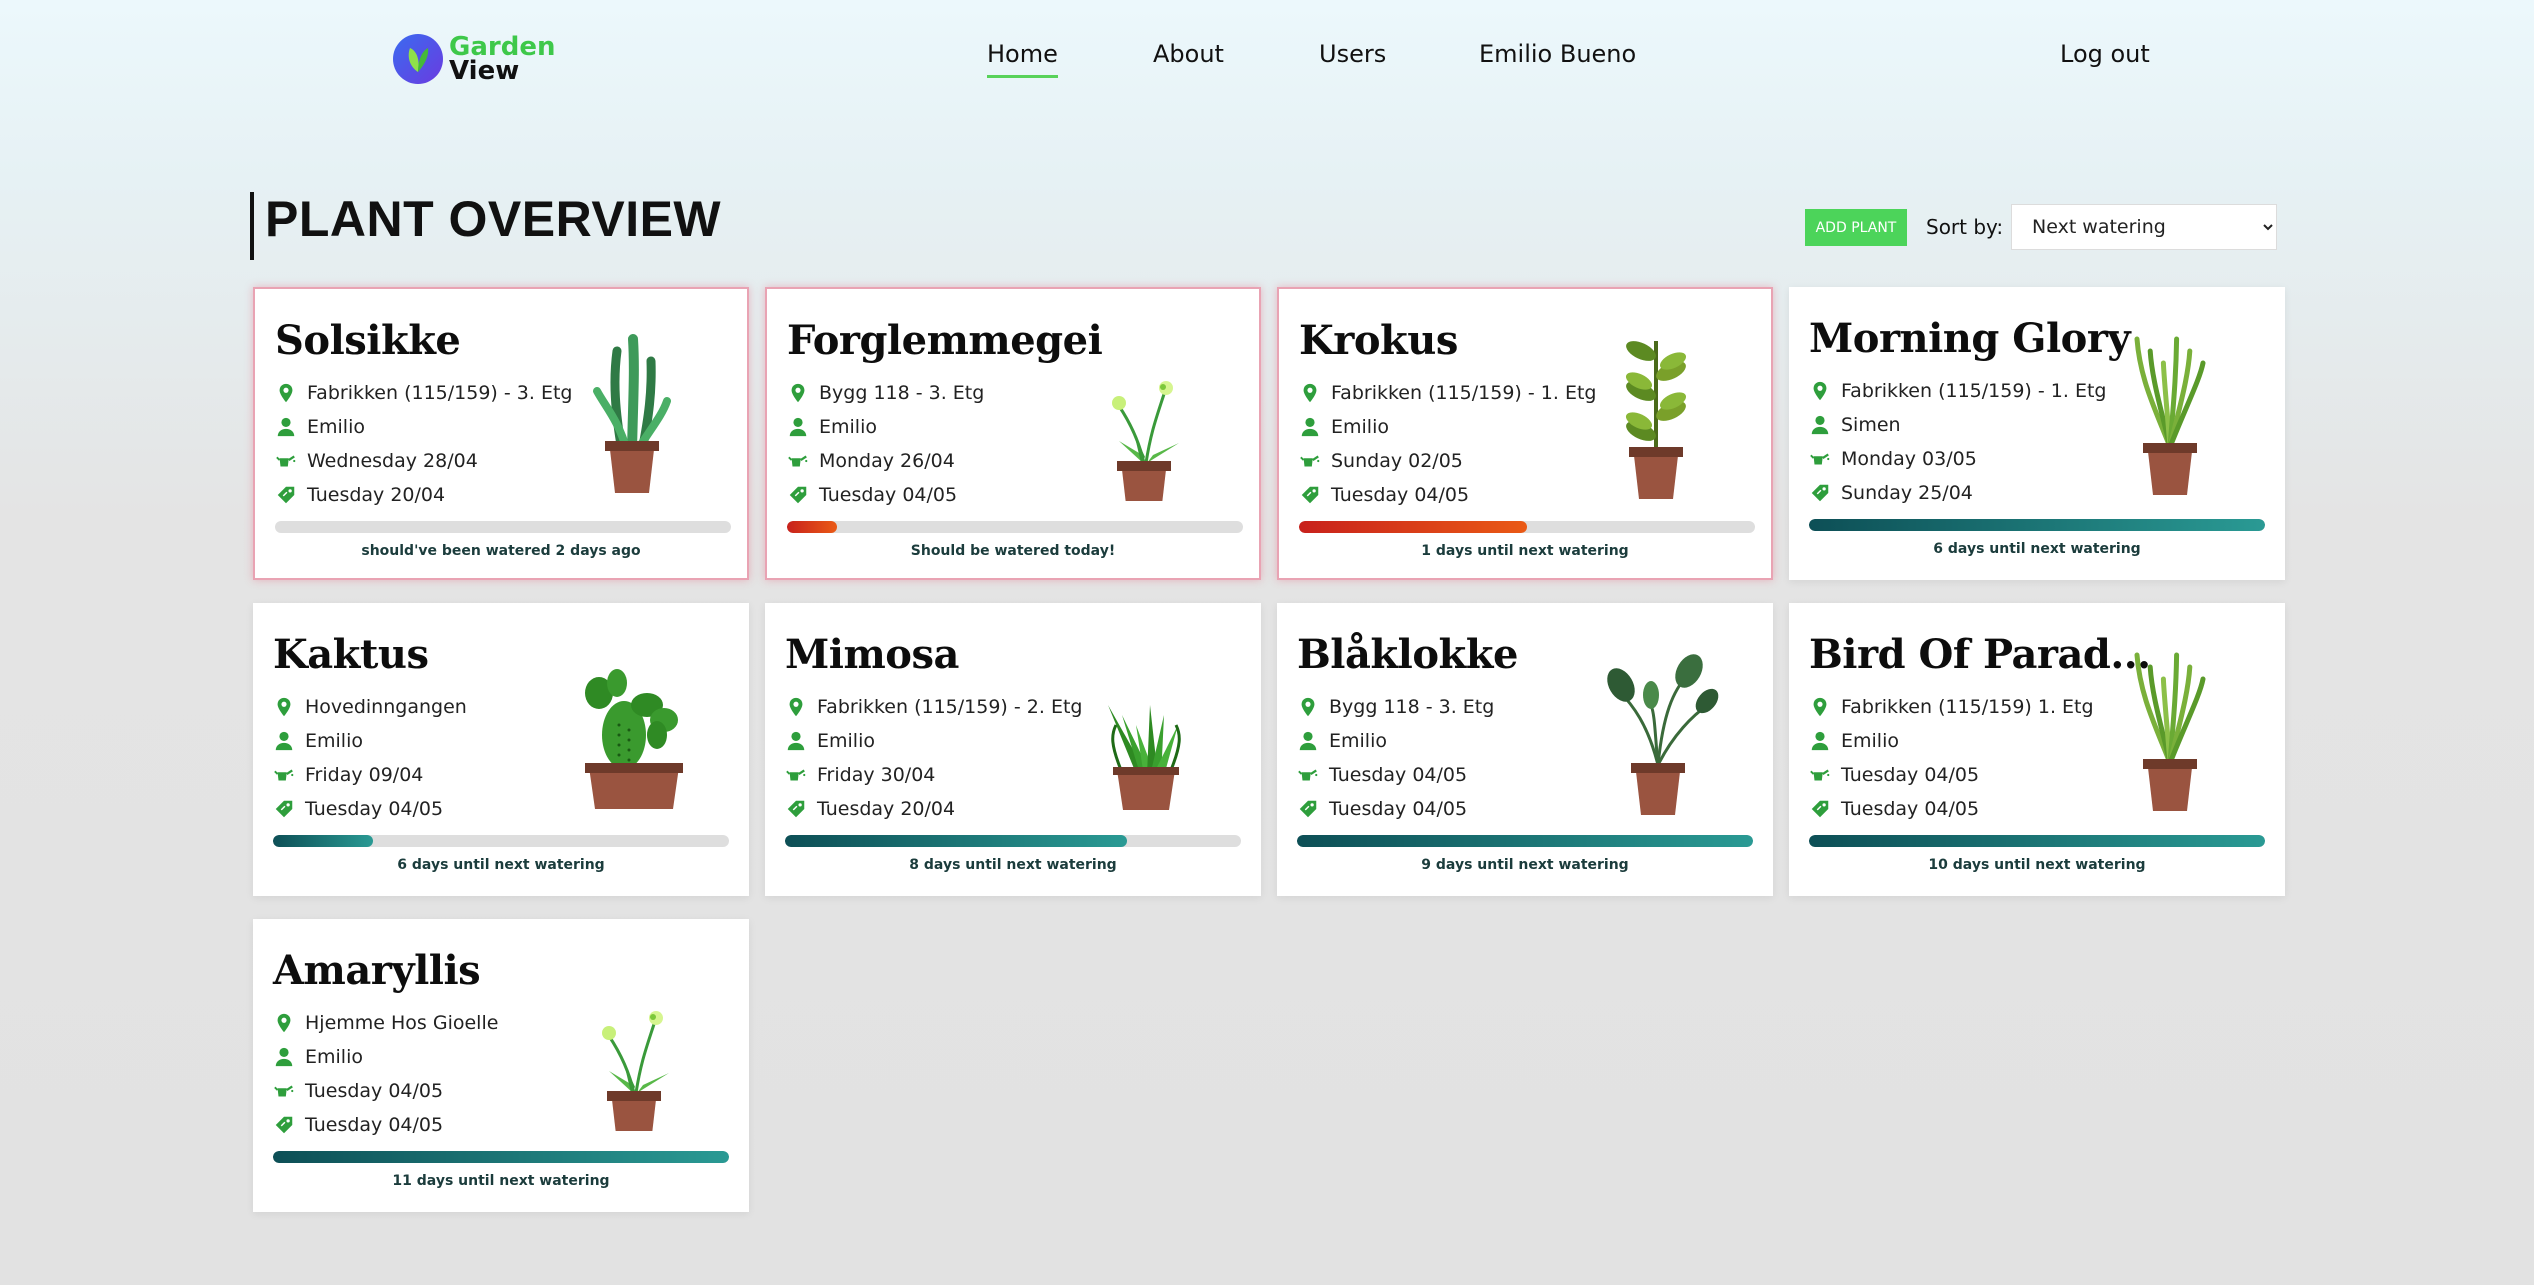  What do you see at coordinates (2105, 54) in the screenshot?
I see `logout-link: Log out` at bounding box center [2105, 54].